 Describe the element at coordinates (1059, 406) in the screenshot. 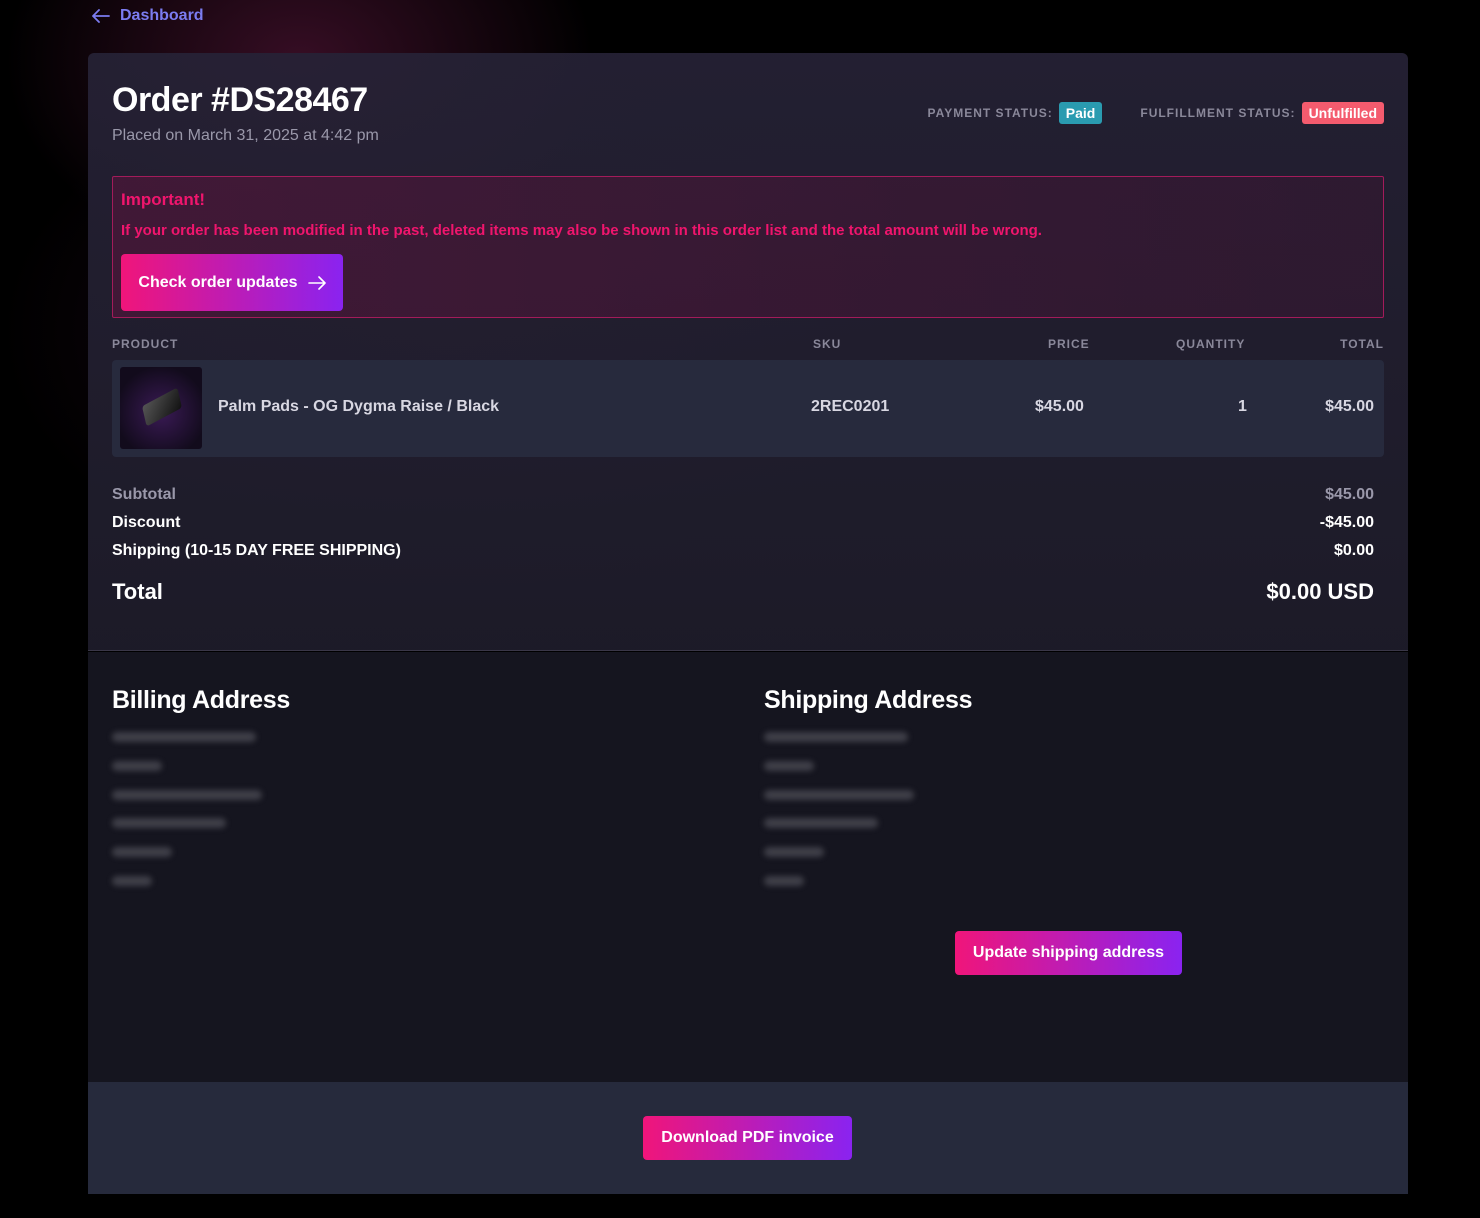

I see `product-price: $45.00` at that location.